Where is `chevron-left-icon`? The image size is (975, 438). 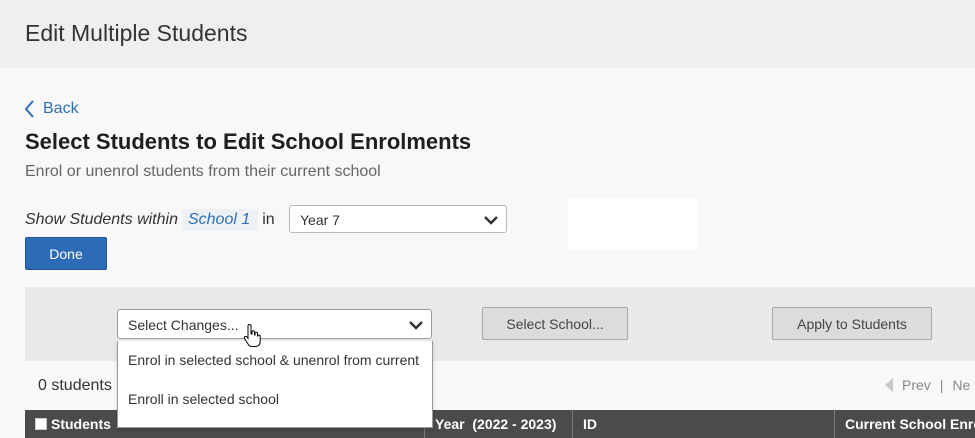 chevron-left-icon is located at coordinates (29, 109).